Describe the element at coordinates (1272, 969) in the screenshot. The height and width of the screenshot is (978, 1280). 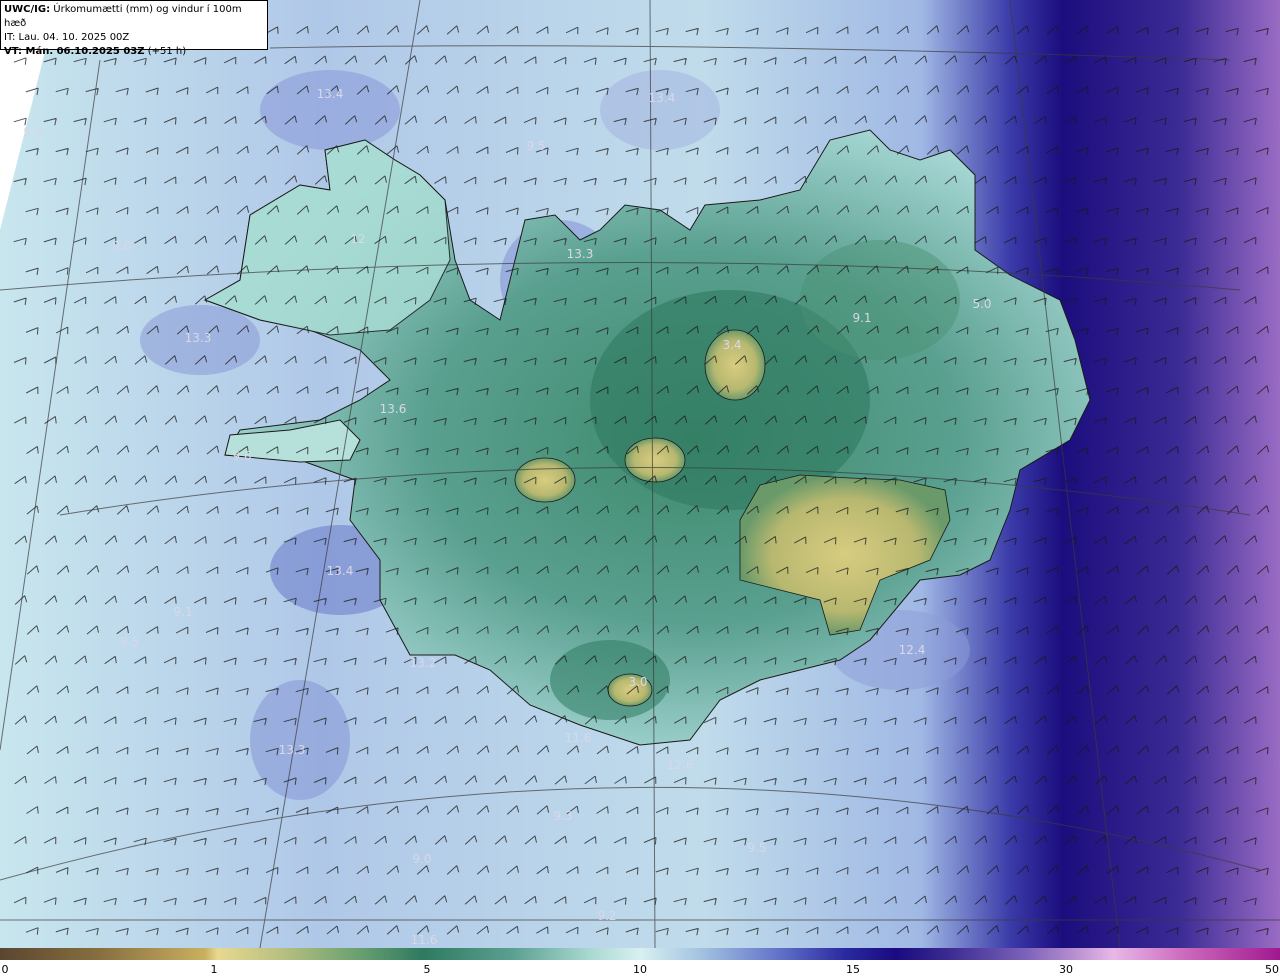
I see `colorbar-tick: 50` at that location.